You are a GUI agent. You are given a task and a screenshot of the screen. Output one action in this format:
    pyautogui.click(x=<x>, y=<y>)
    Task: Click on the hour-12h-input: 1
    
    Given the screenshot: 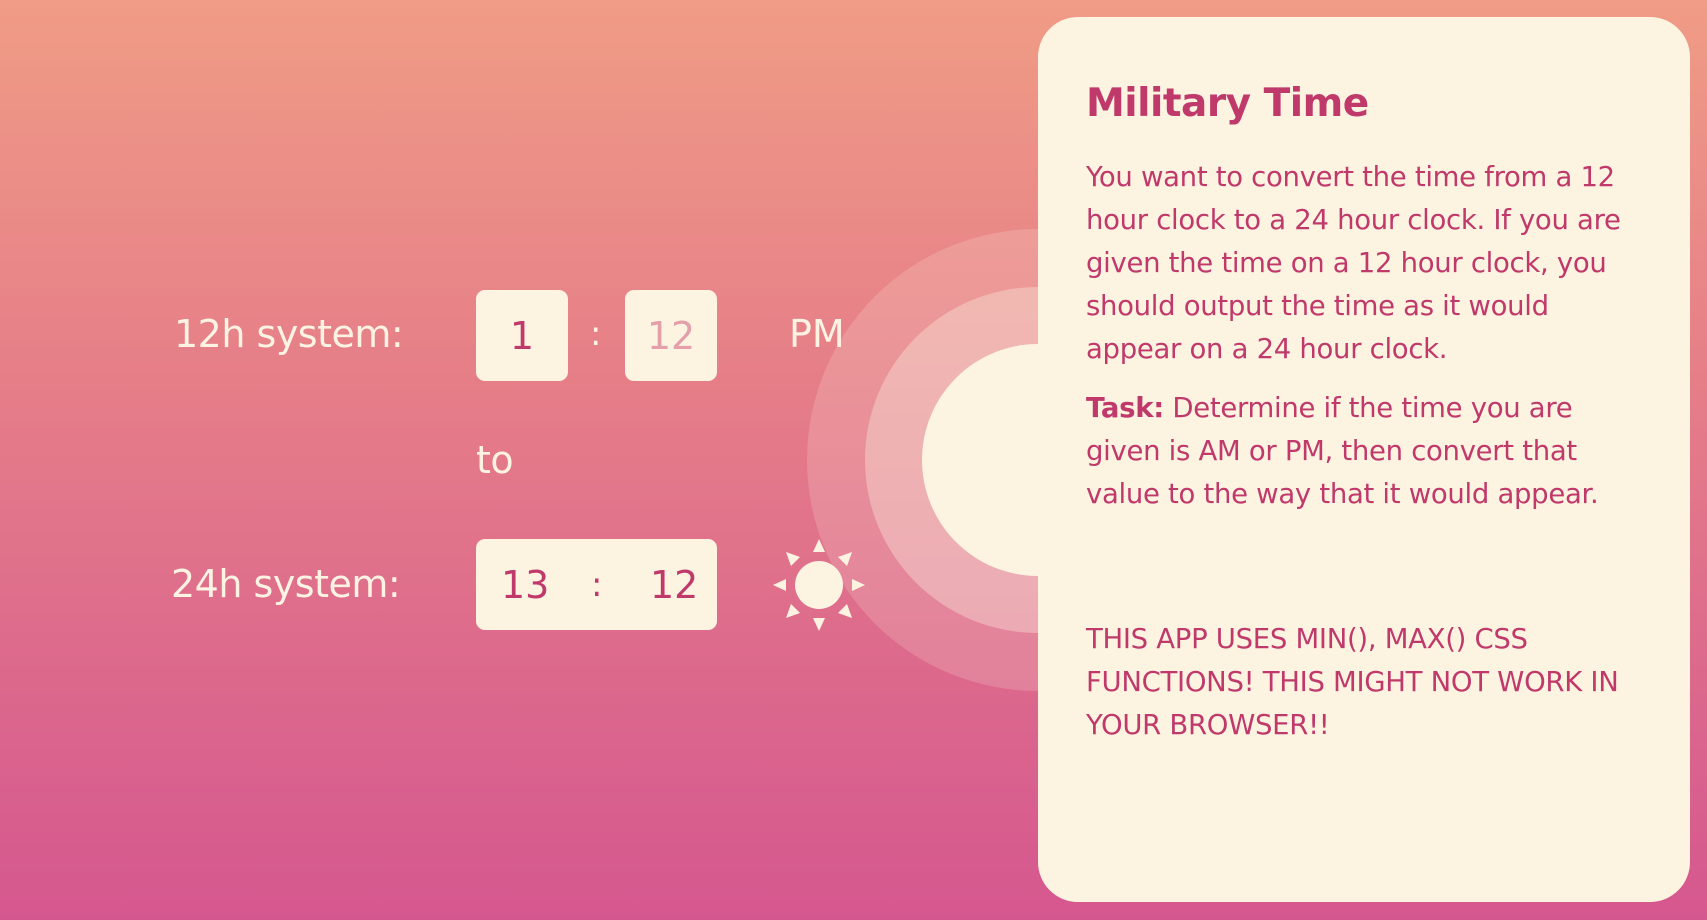 What is the action you would take?
    pyautogui.click(x=522, y=335)
    